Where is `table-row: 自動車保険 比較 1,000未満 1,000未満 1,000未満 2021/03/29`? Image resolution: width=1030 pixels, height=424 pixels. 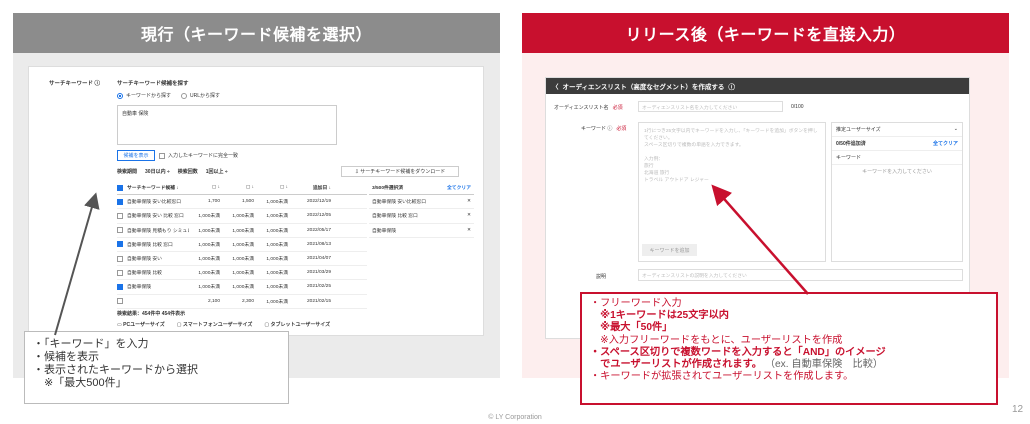
table-row: 自動車保険 比較 1,000未満 1,000未満 1,000未満 2021/03/29 is located at coordinates (242, 273).